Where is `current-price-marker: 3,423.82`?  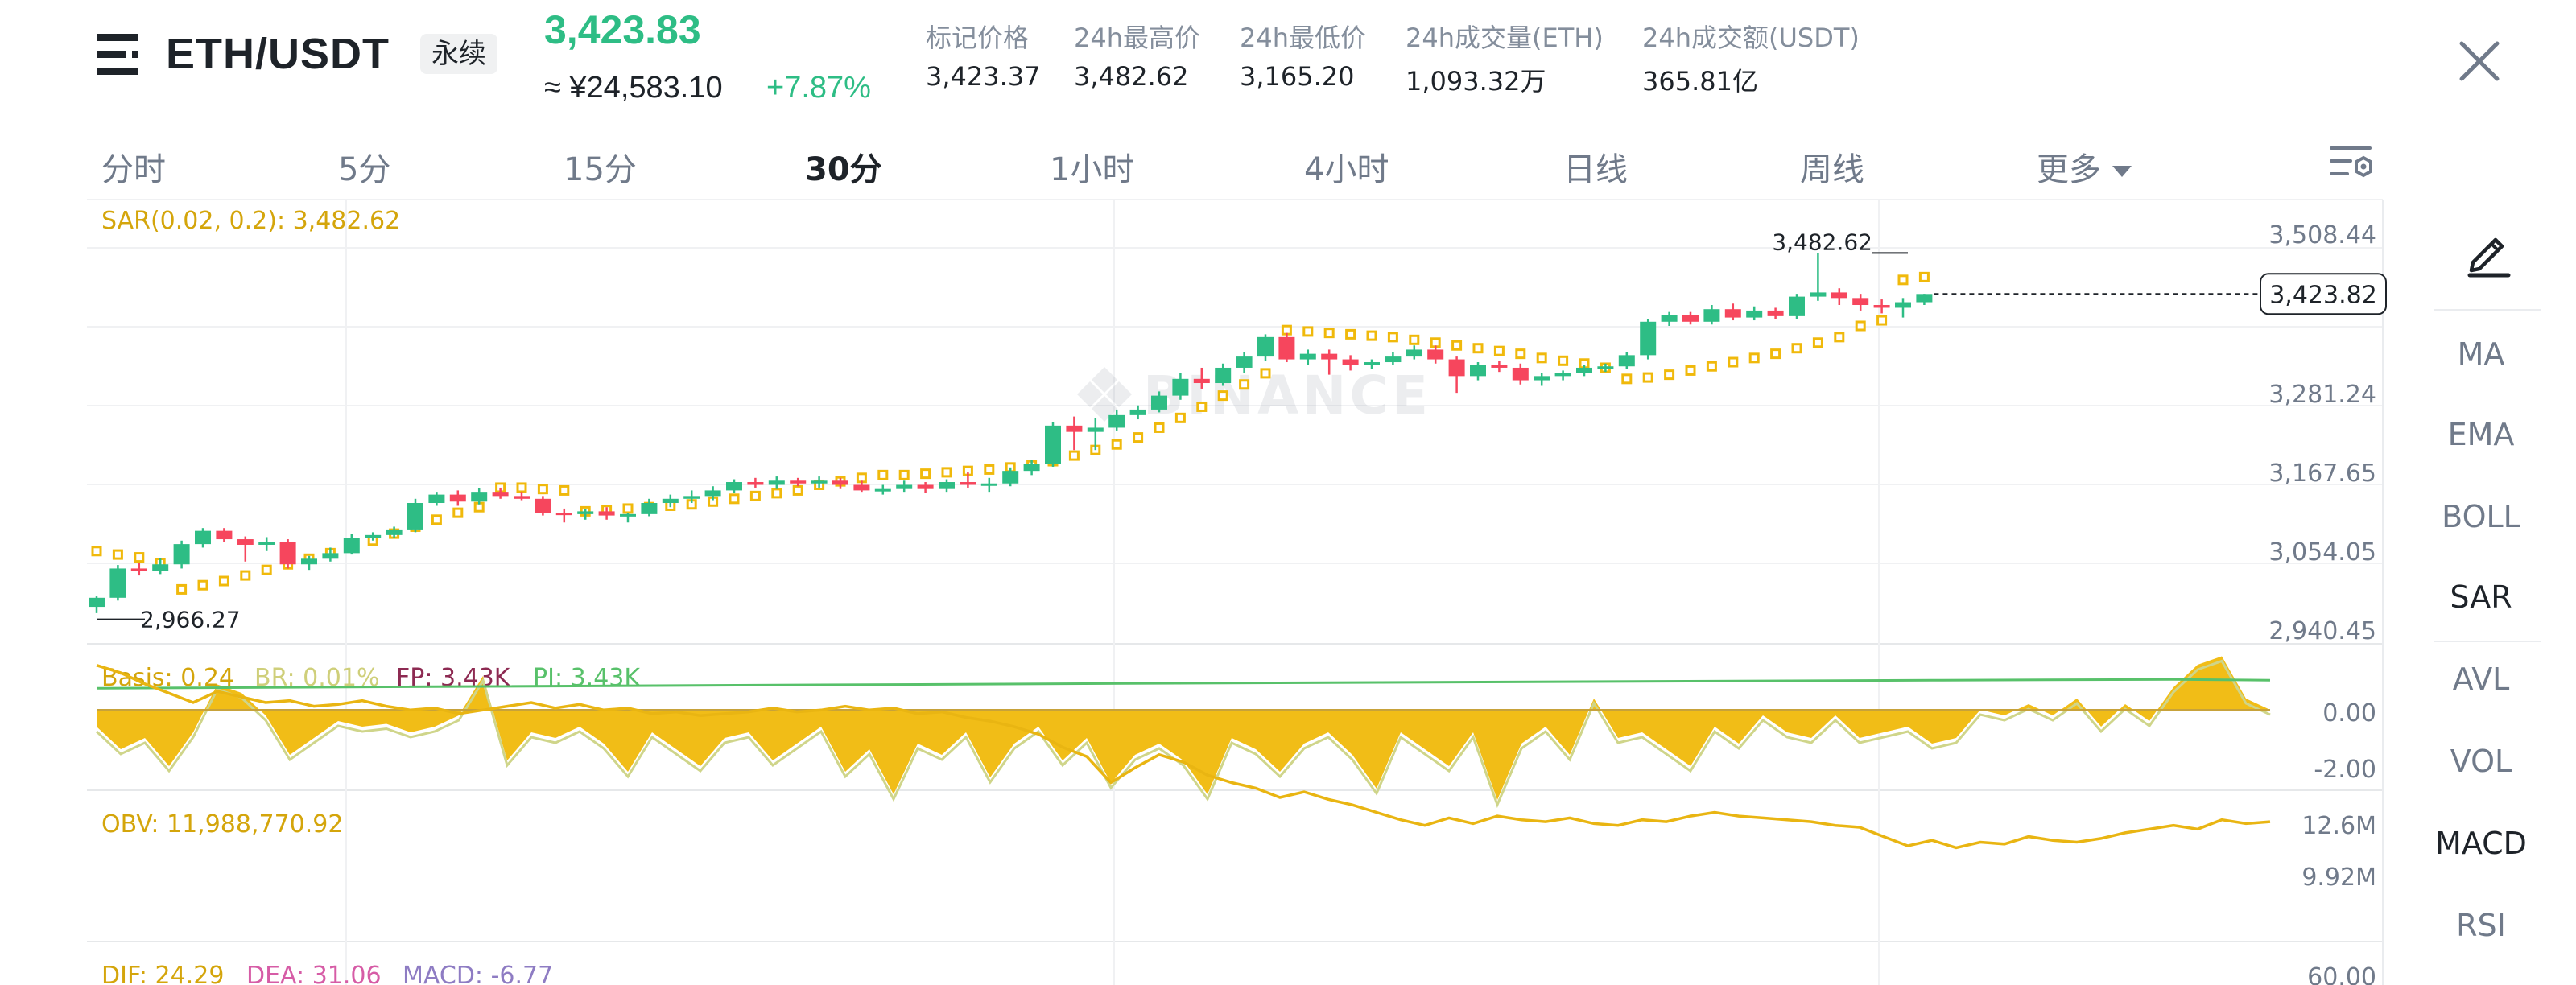 current-price-marker: 3,423.82 is located at coordinates (2160, 294).